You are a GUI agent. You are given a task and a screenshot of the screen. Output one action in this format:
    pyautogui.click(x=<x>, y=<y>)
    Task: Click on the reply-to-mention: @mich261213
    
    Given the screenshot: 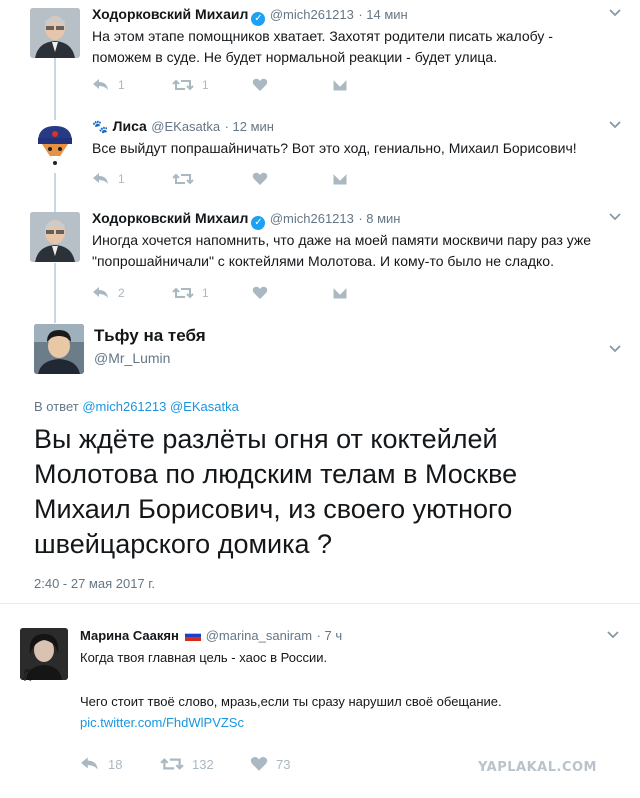 What is the action you would take?
    pyautogui.click(x=124, y=406)
    